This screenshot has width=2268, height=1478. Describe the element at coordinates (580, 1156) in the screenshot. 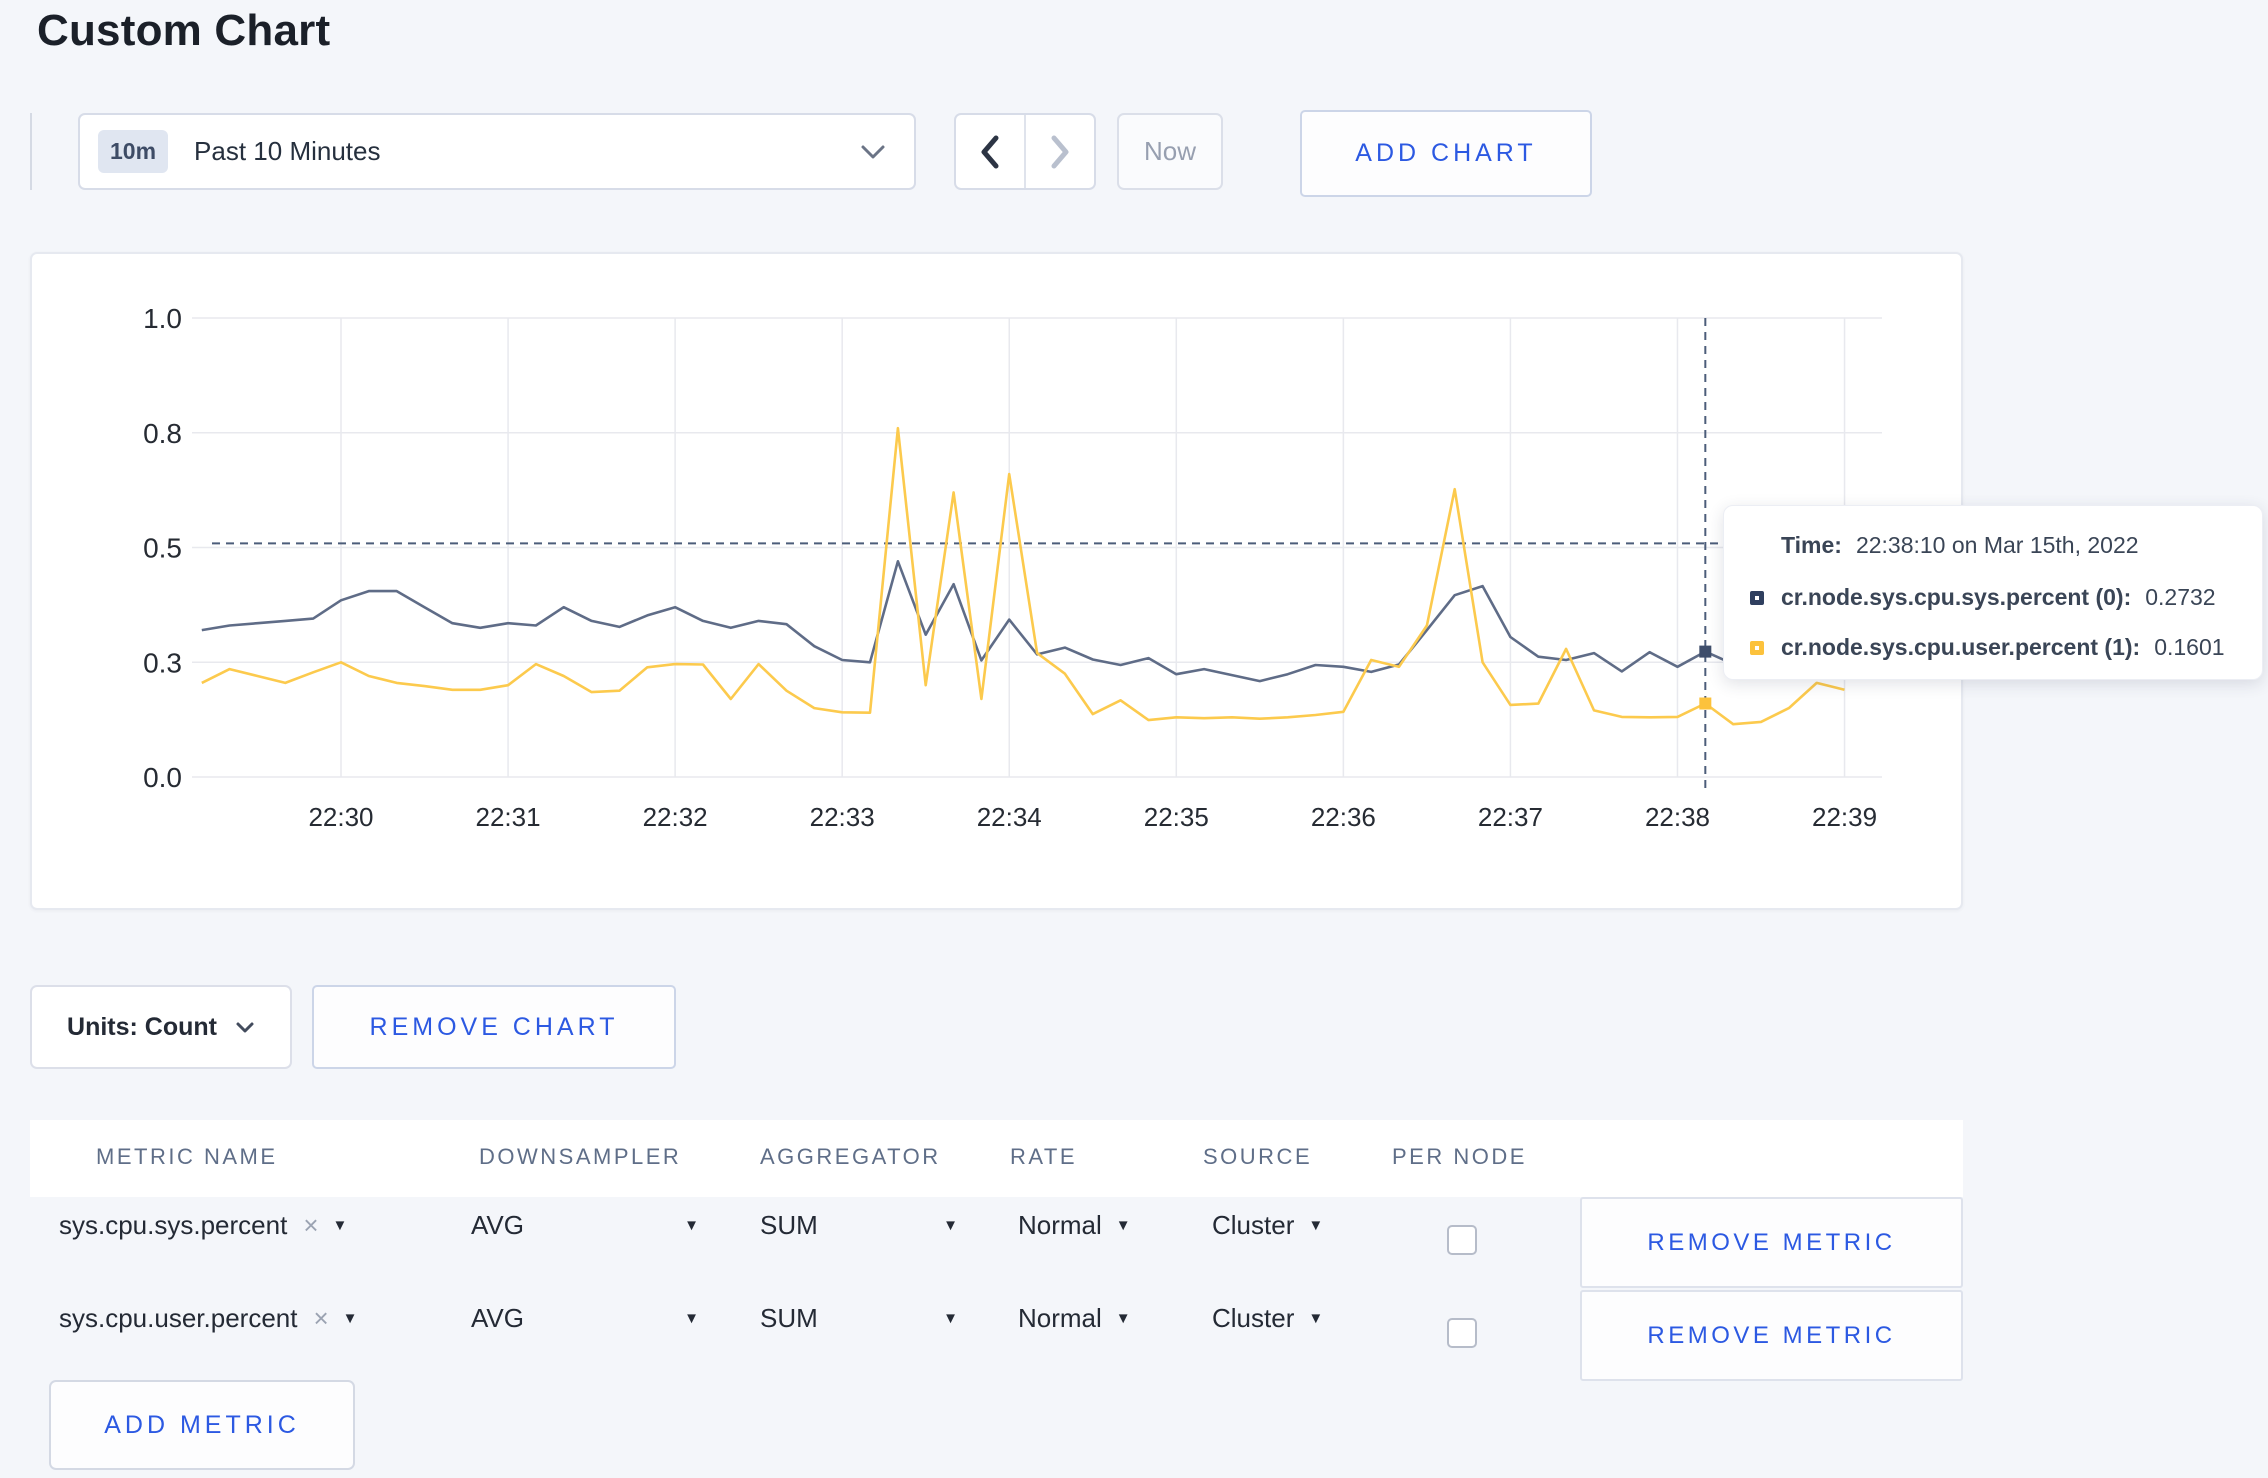

I see `col-downsampler: DOWNSAMPLER` at that location.